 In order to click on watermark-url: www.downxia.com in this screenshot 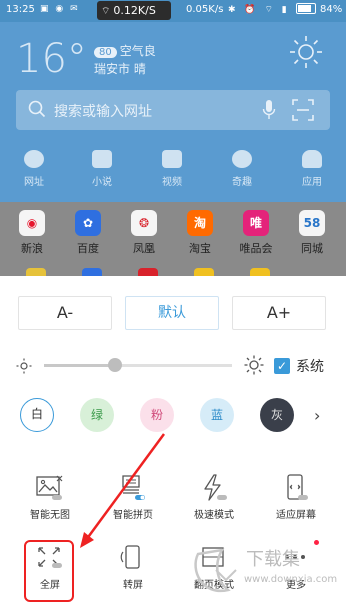, I will do `click(291, 579)`.